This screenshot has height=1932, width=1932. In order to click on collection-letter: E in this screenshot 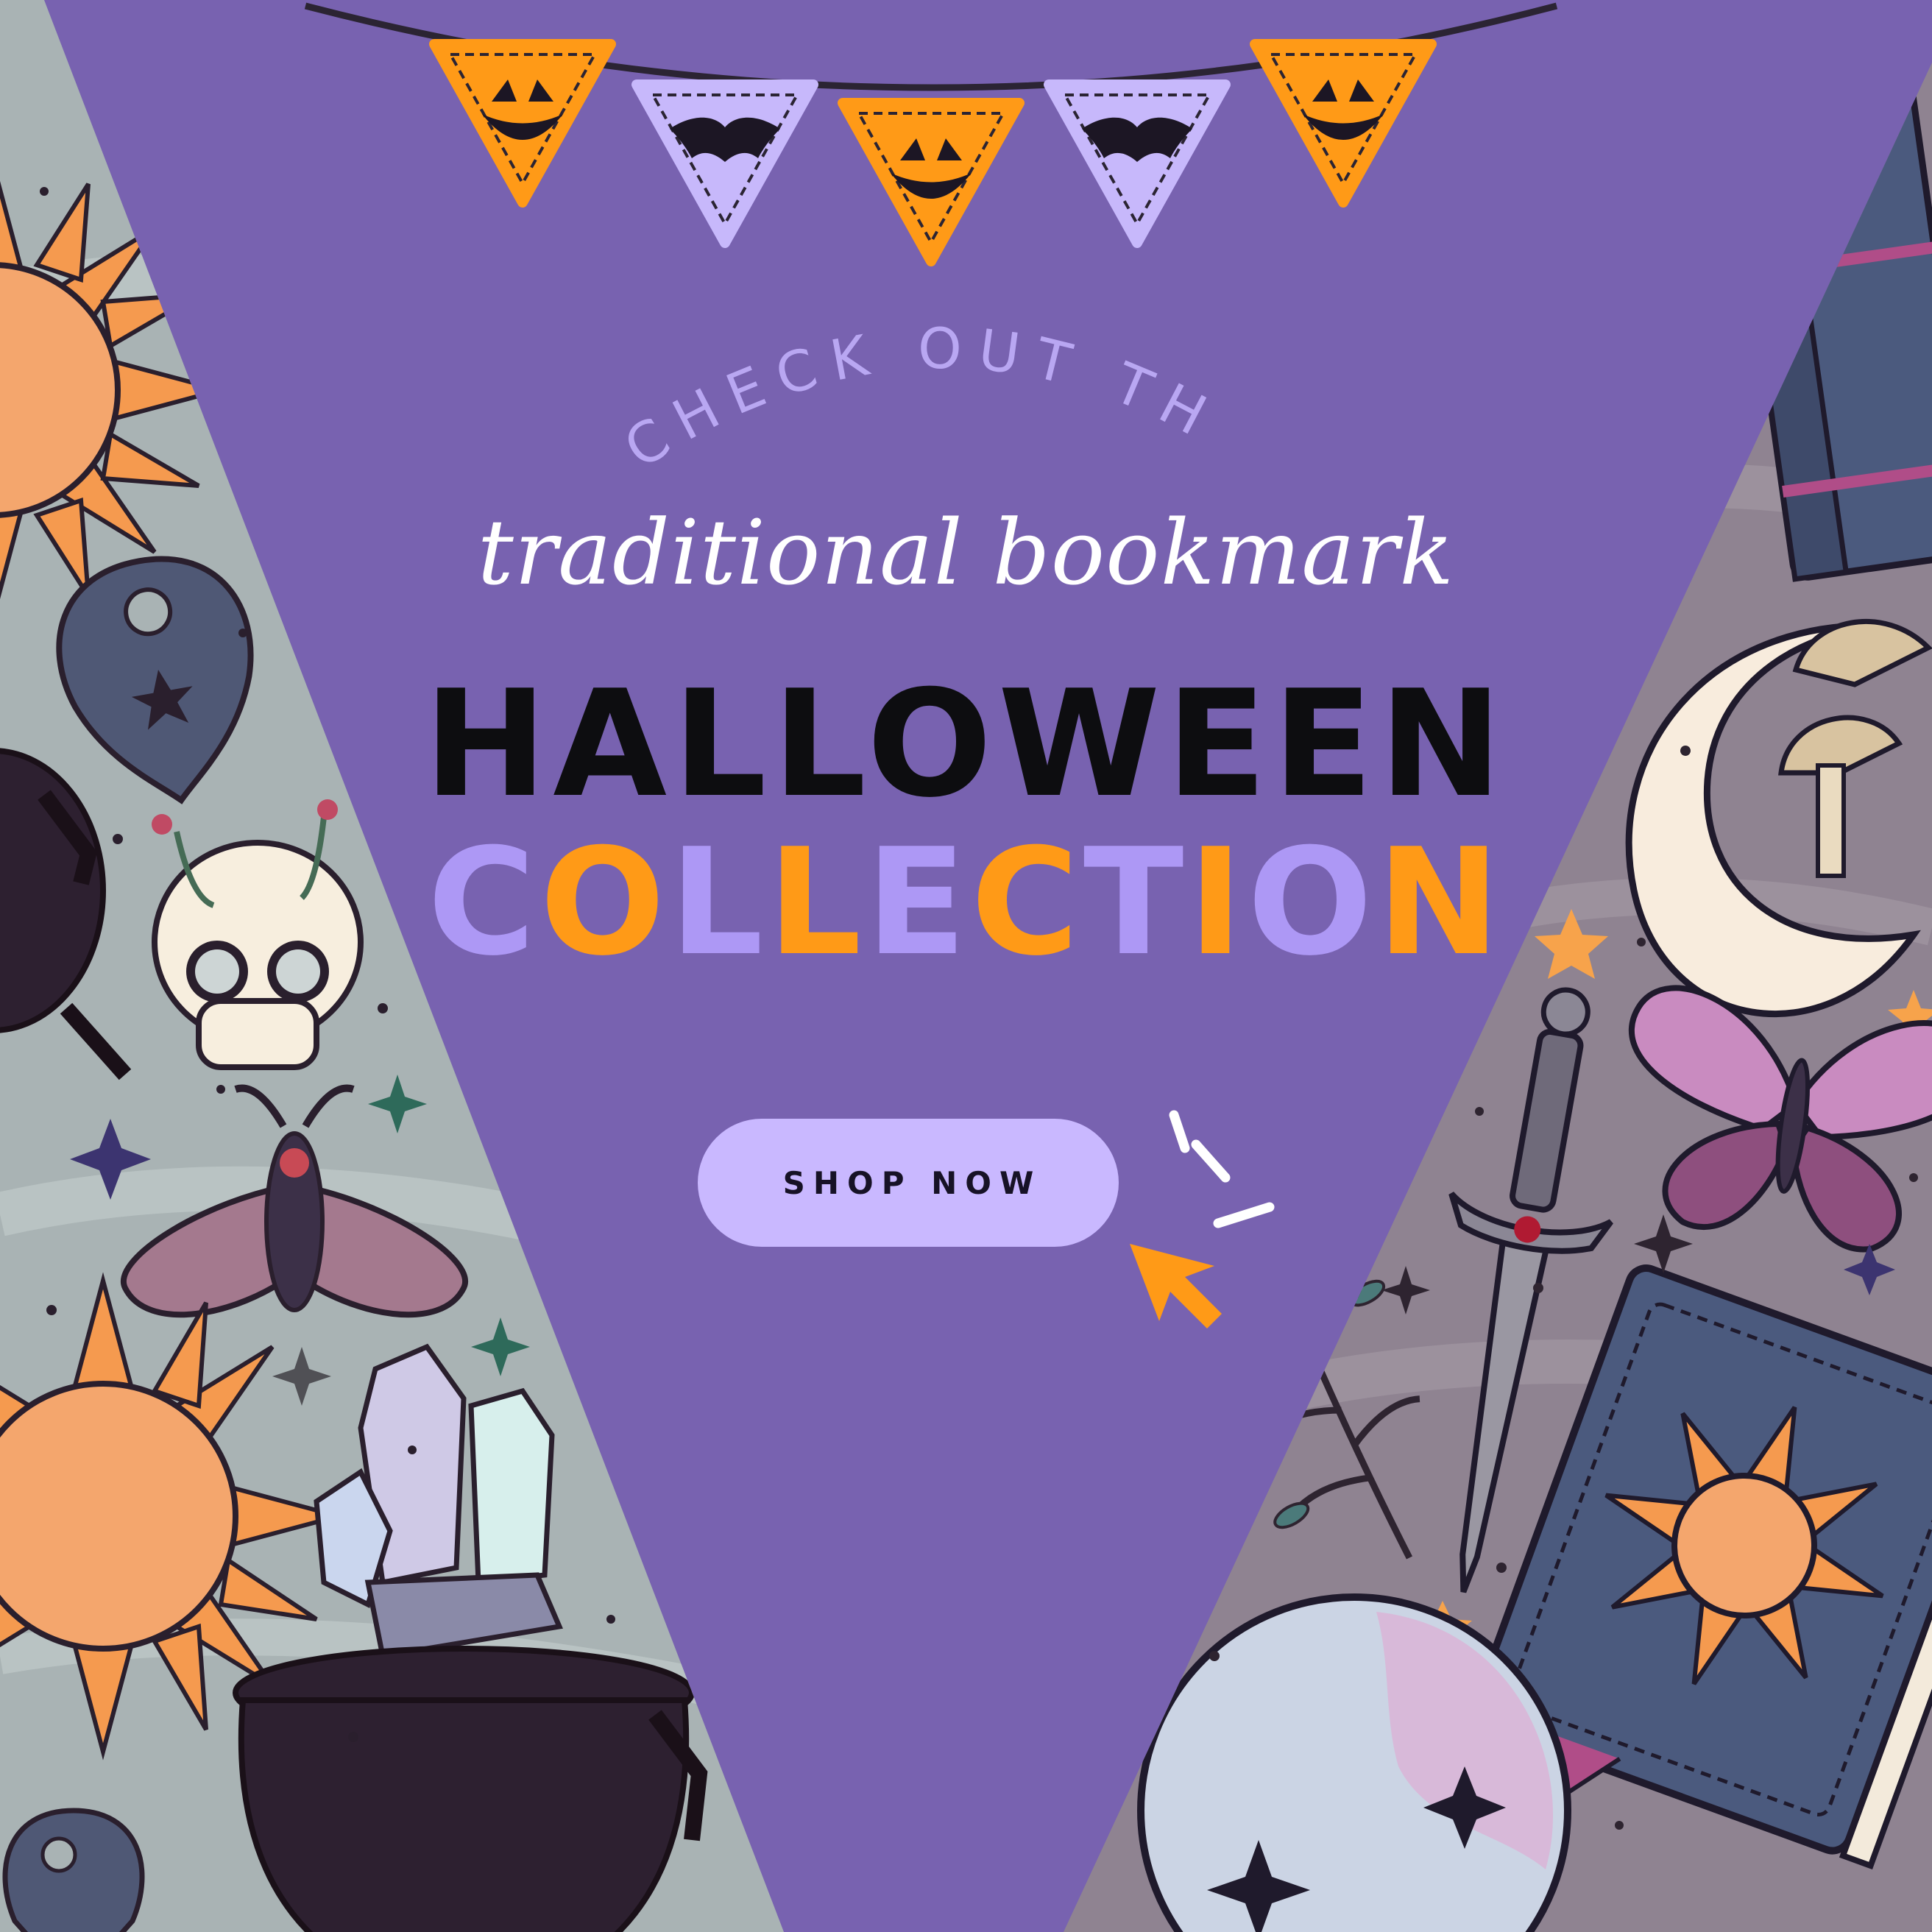, I will do `click(919, 902)`.